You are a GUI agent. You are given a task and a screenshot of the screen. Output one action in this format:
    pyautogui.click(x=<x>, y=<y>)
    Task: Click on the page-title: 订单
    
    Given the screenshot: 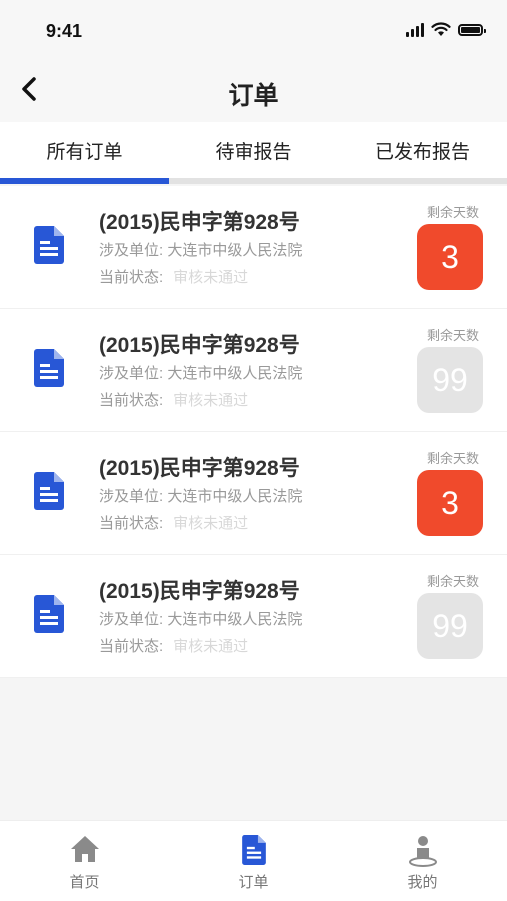 What is the action you would take?
    pyautogui.click(x=253, y=96)
    